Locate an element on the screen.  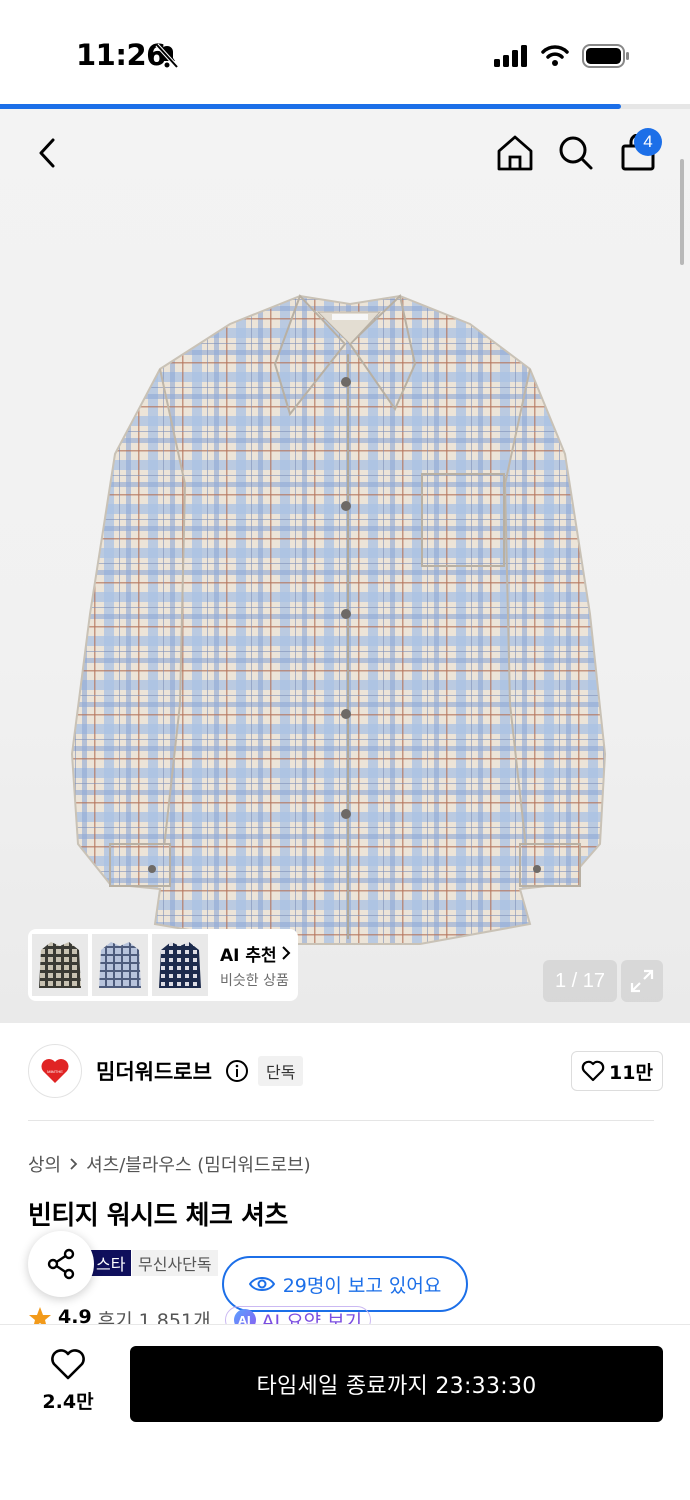
share-icon is located at coordinates (61, 1264).